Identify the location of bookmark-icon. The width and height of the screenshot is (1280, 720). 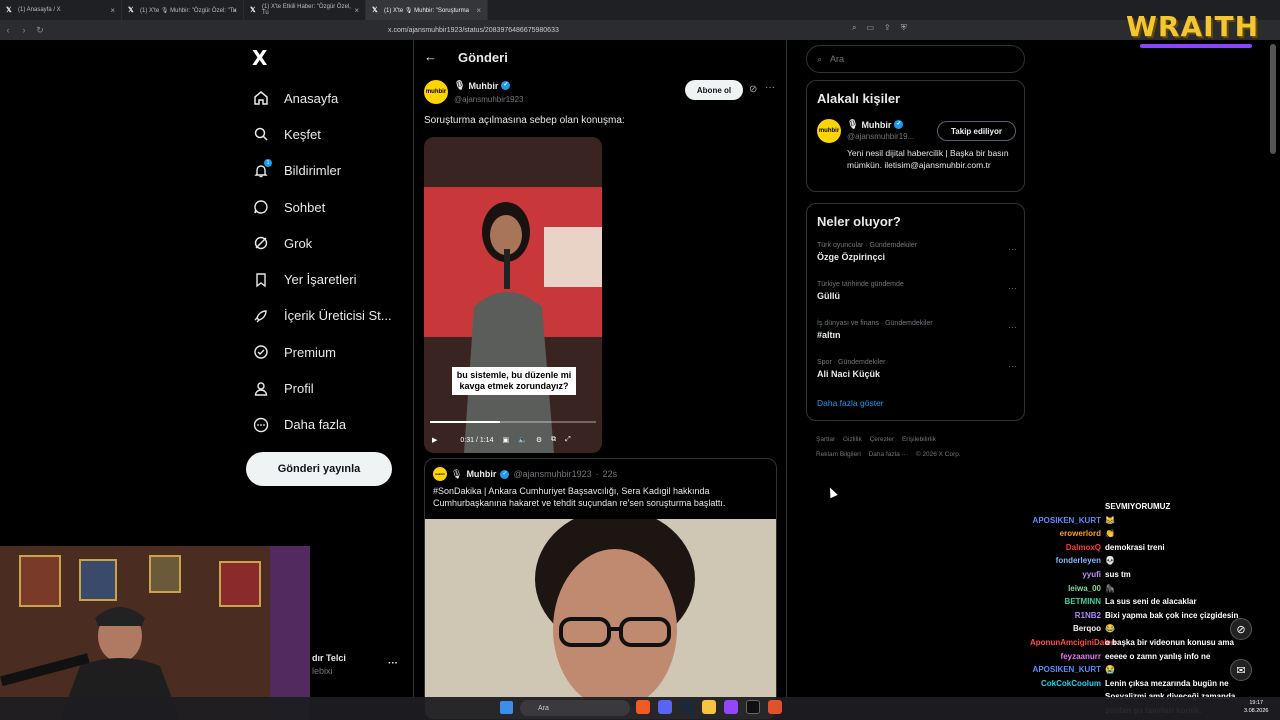
(261, 280).